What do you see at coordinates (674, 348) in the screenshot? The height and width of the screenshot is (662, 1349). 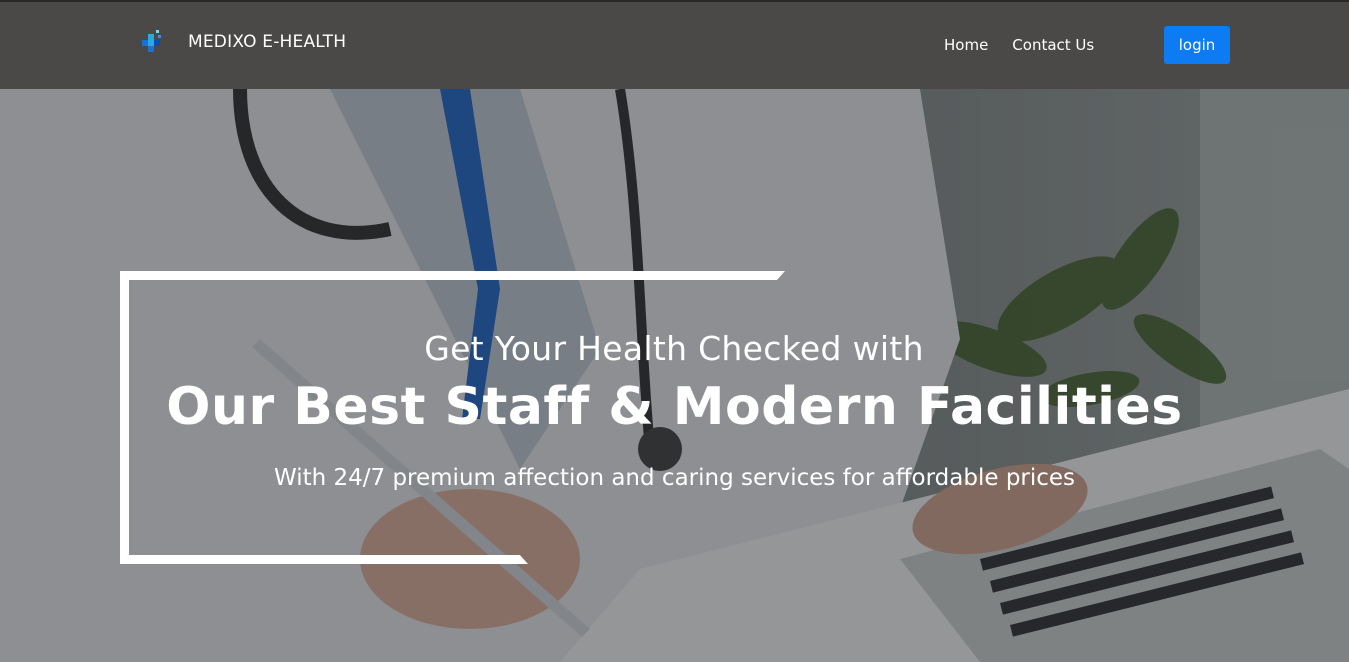 I see `hero-subtitle: Get Your Health Checked with` at bounding box center [674, 348].